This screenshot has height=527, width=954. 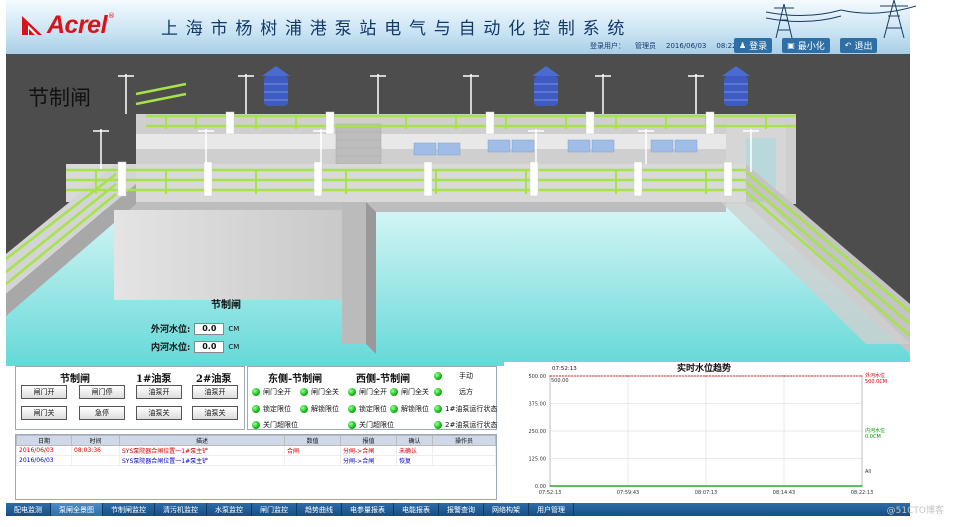 I want to click on outer-level-value: 0.0, so click(x=209, y=328).